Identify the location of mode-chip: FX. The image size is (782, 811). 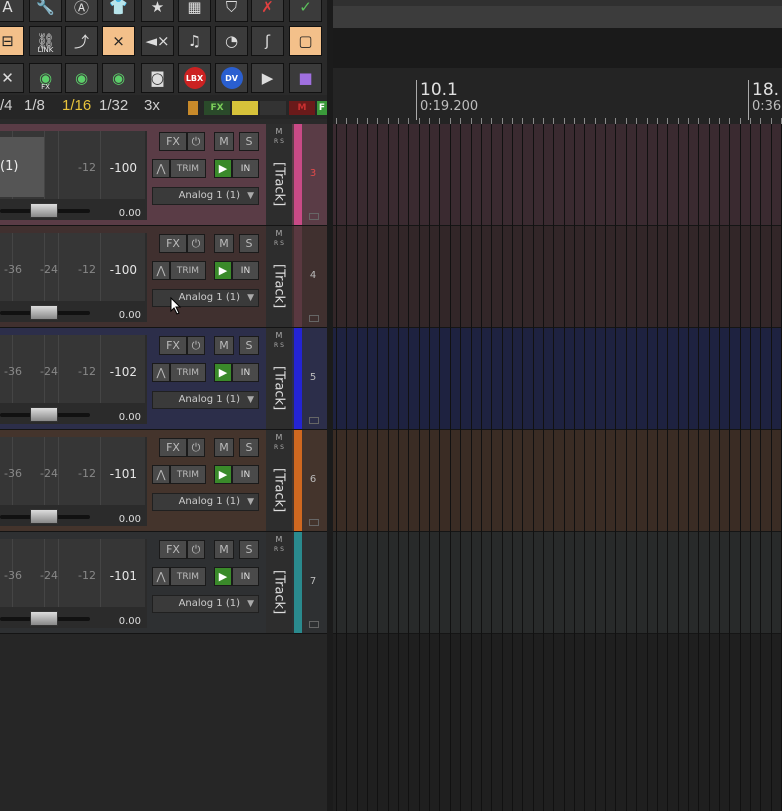
(217, 108).